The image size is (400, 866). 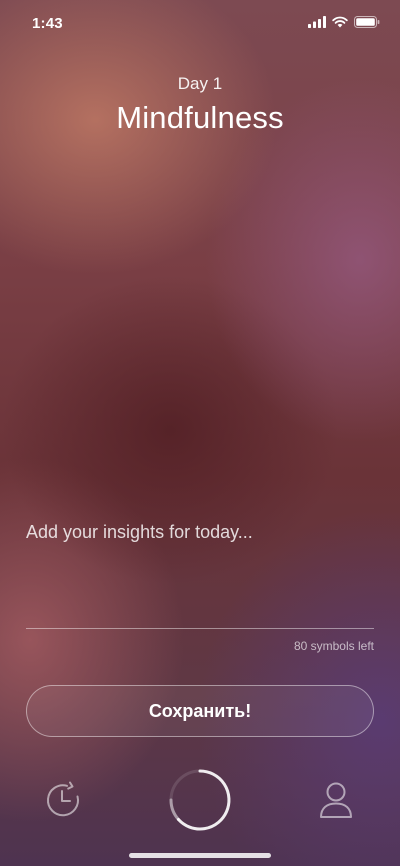 I want to click on symbols-counter: 80 symbols left, so click(x=333, y=646).